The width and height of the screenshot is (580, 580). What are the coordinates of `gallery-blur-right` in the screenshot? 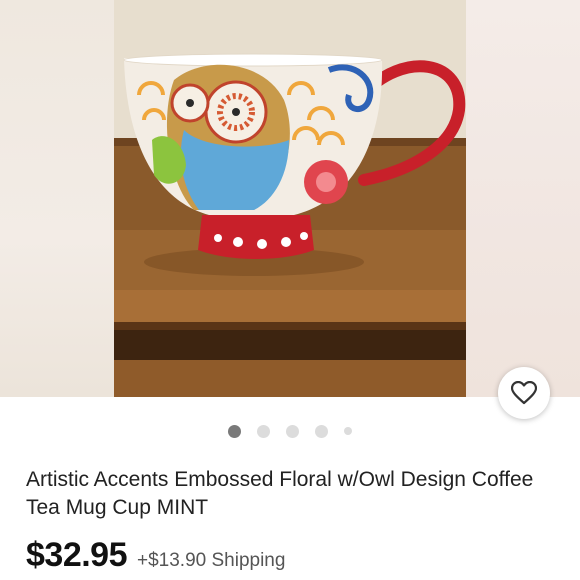 It's located at (523, 198).